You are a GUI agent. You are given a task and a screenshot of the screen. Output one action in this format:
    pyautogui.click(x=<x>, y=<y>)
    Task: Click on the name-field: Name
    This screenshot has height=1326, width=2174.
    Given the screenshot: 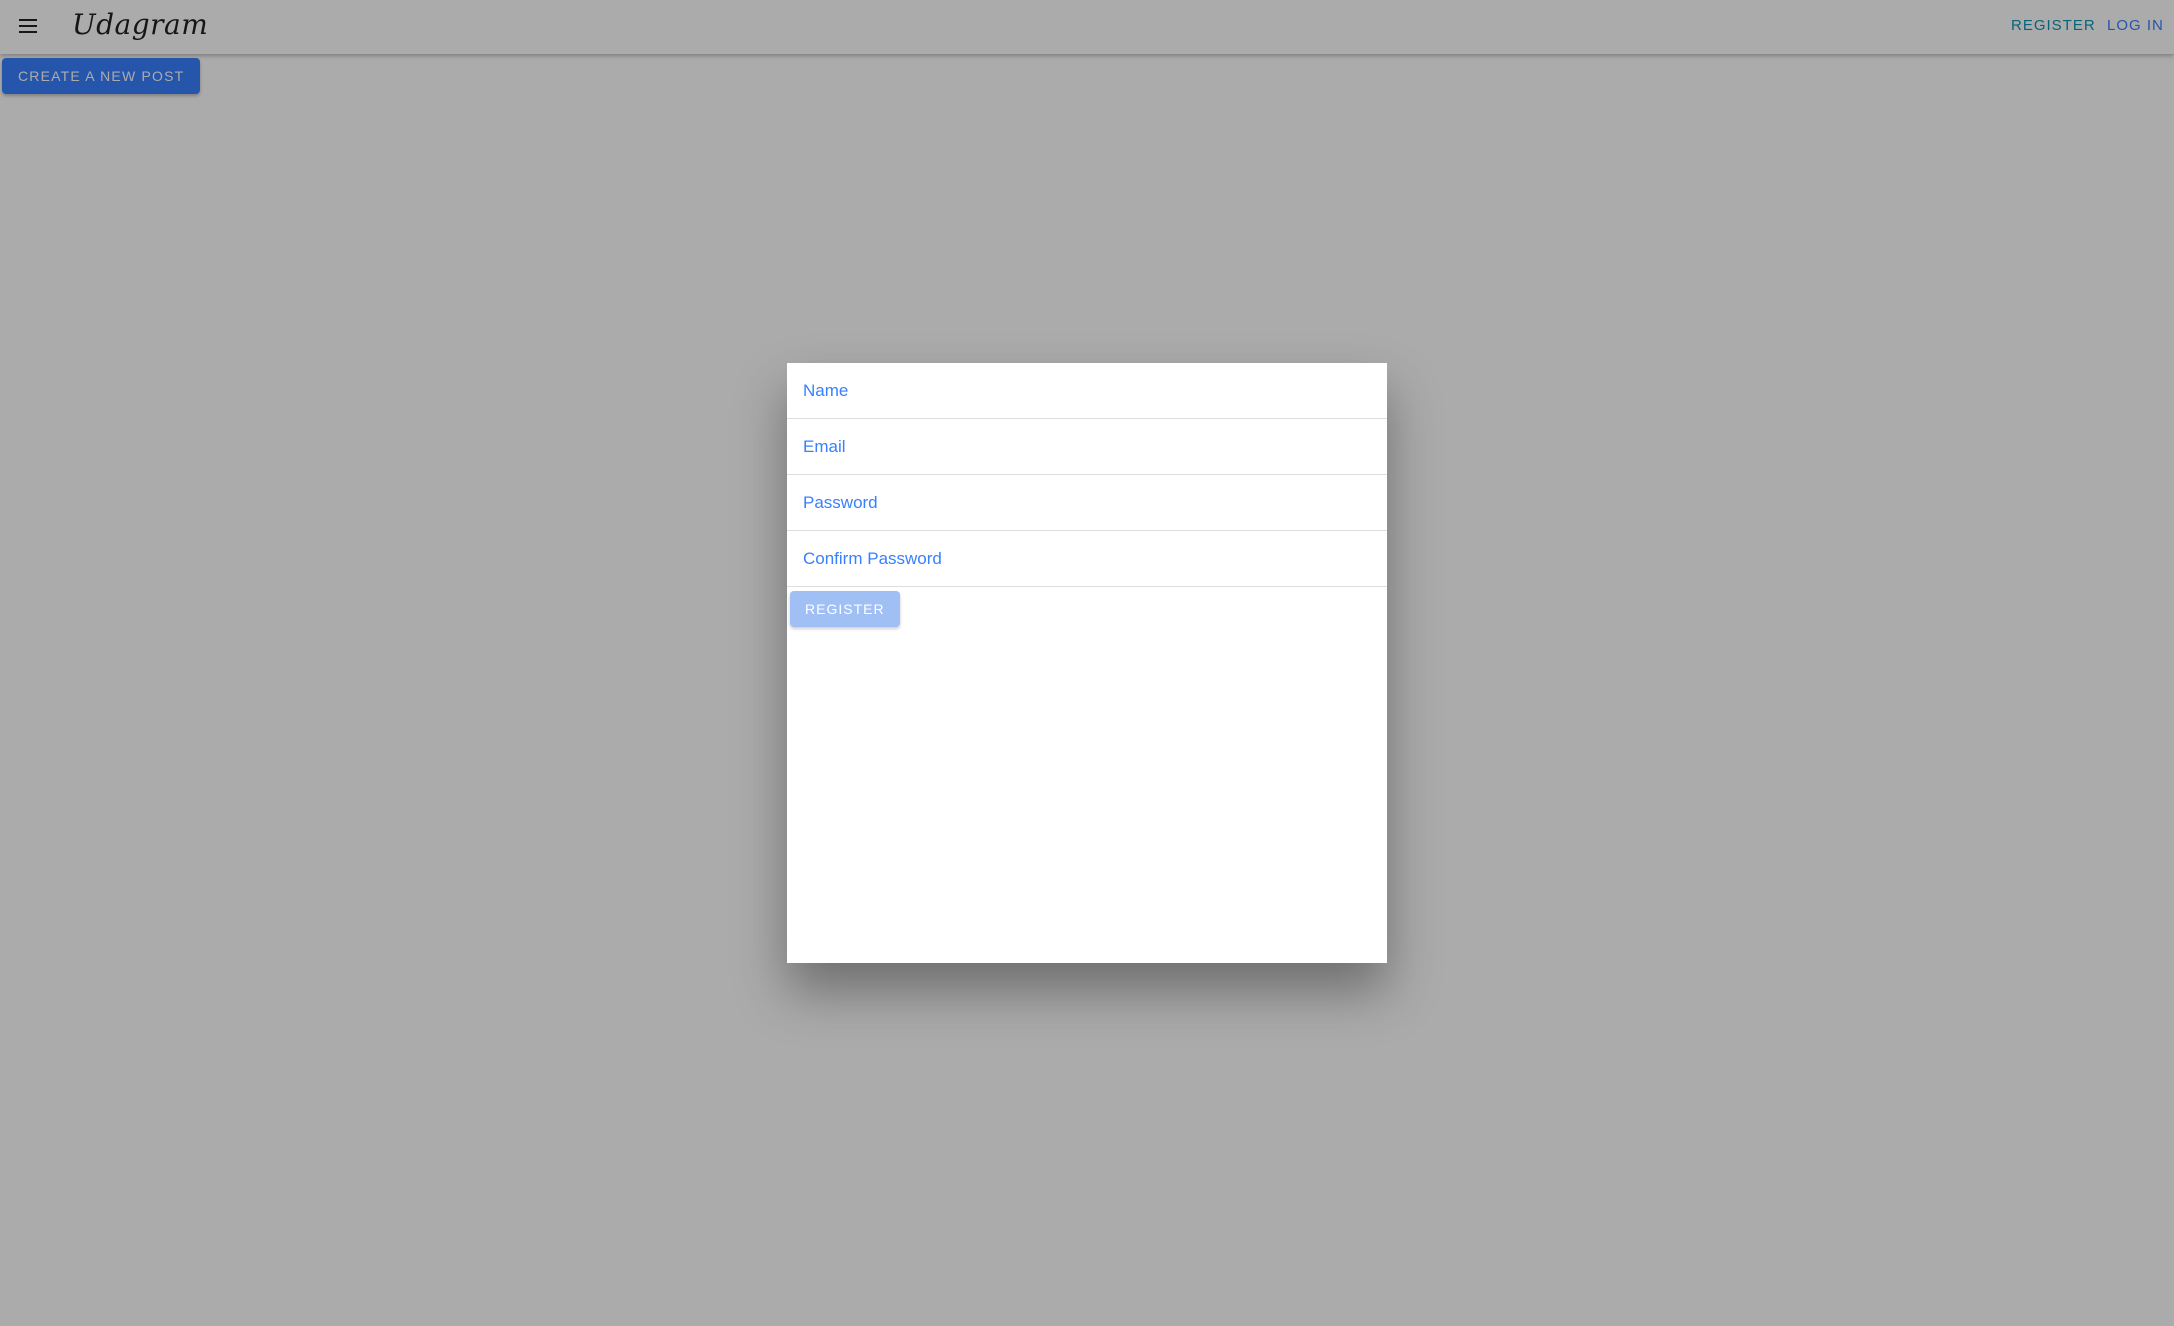 What is the action you would take?
    pyautogui.click(x=1087, y=391)
    